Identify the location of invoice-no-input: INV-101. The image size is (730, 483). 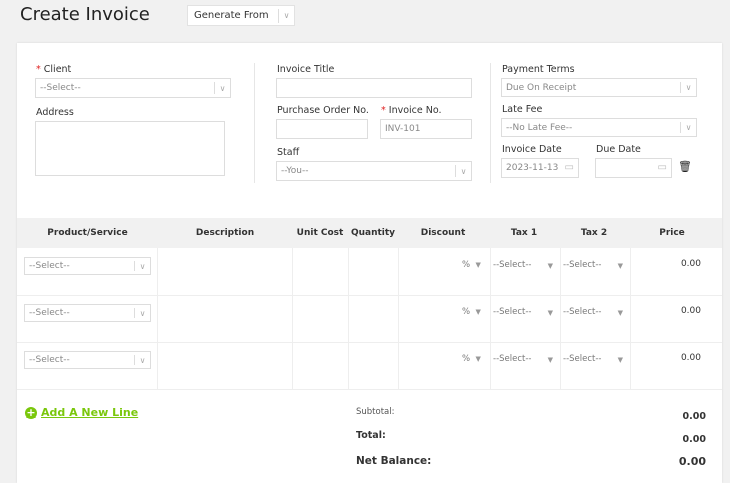
(426, 129).